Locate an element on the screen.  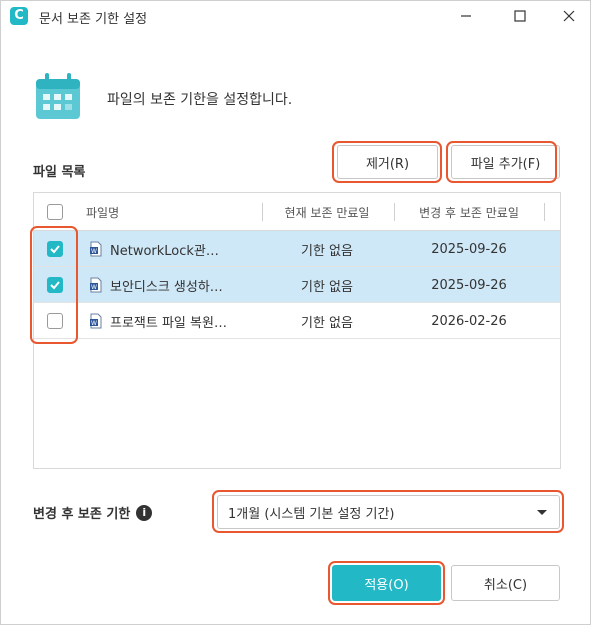
close-icon is located at coordinates (569, 16).